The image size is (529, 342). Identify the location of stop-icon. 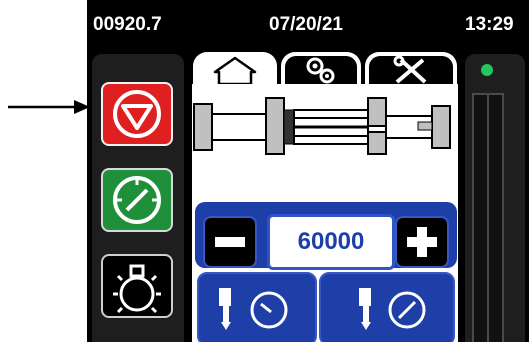
(137, 114).